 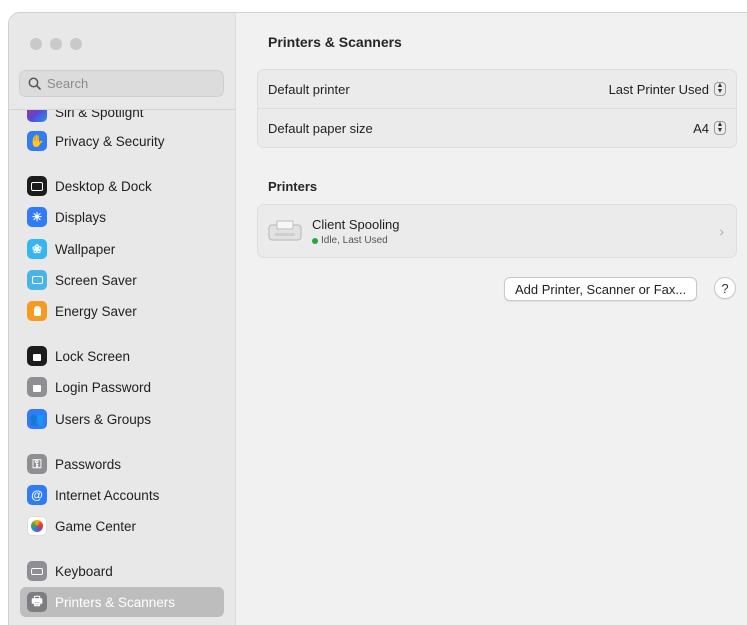 I want to click on chevron-right-icon: ›, so click(x=721, y=231).